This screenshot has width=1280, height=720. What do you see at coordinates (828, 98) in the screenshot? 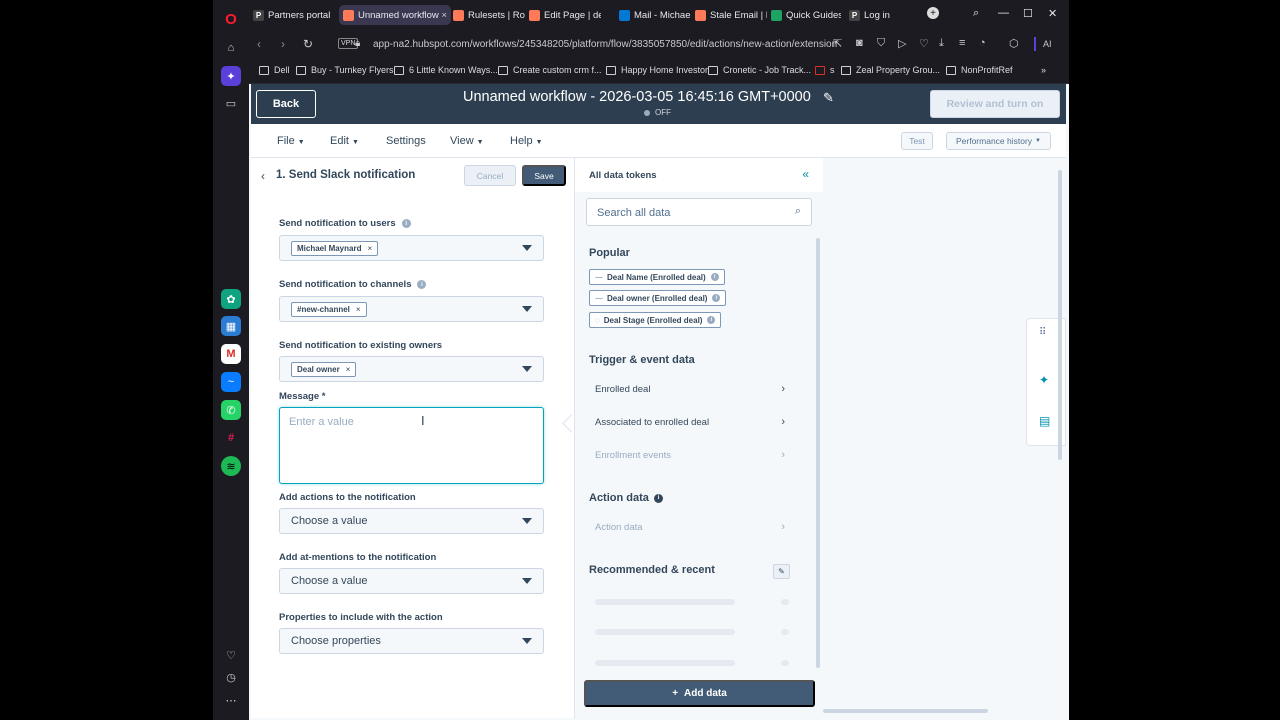
I see `edit-title-icon: ✎` at bounding box center [828, 98].